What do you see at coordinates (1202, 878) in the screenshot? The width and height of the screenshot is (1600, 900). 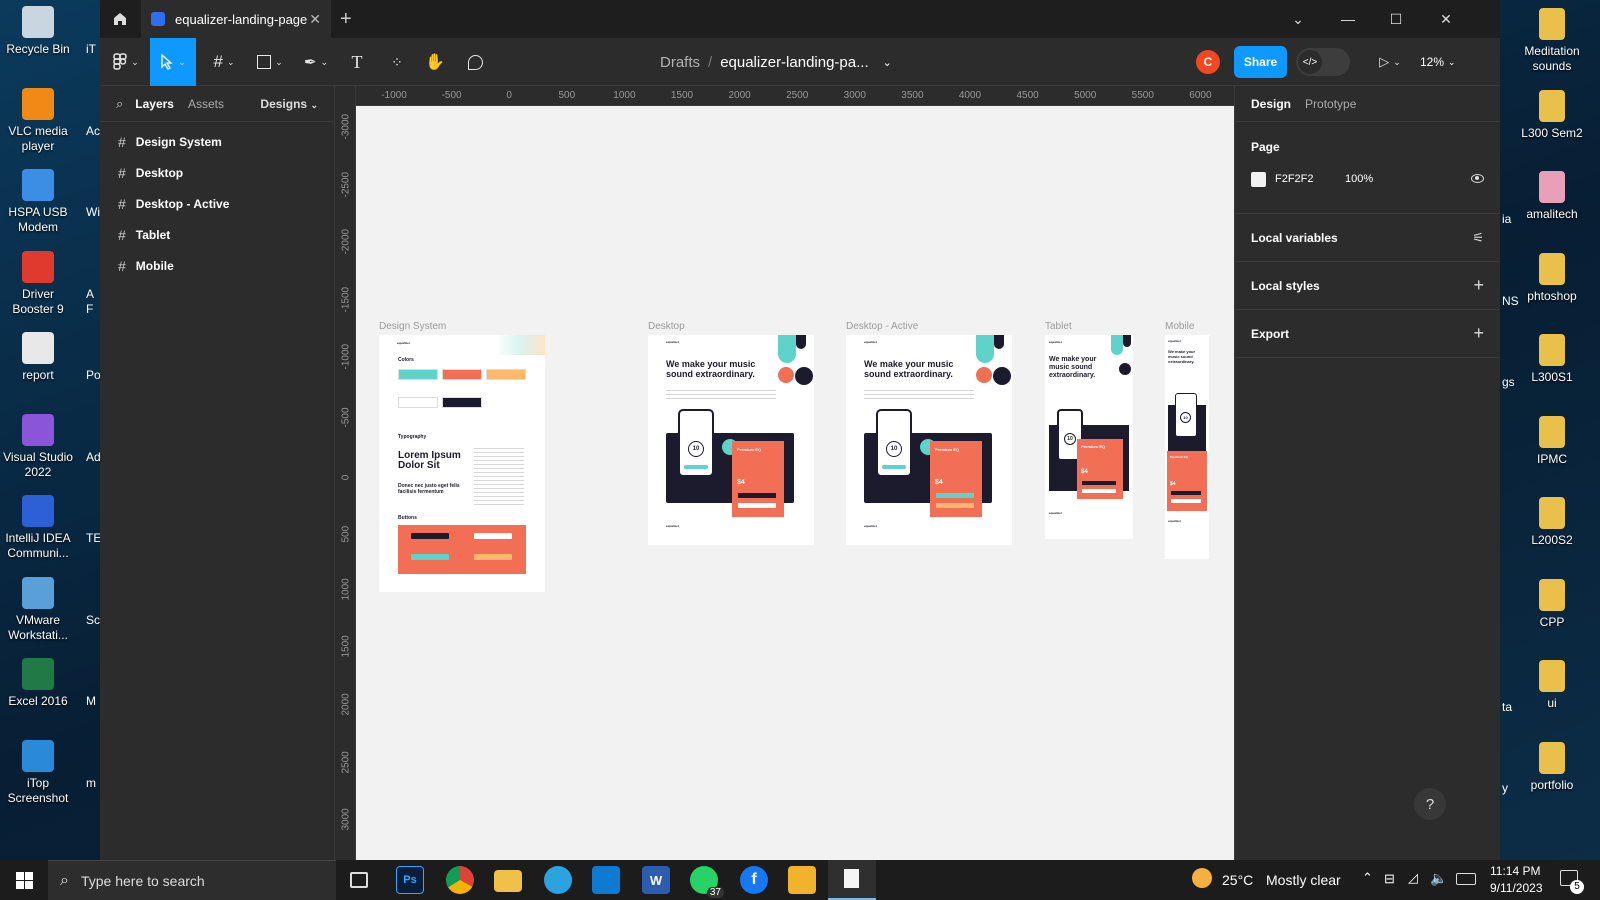 I see `weather-icon` at bounding box center [1202, 878].